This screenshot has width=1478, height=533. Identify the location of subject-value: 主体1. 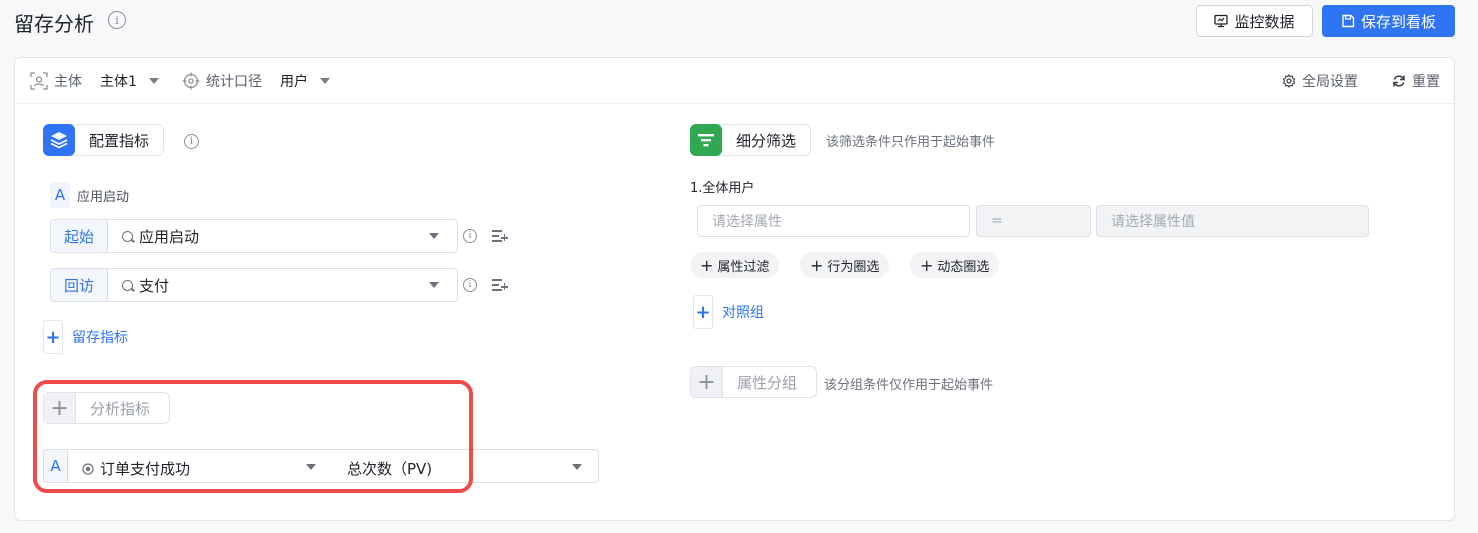
(118, 82).